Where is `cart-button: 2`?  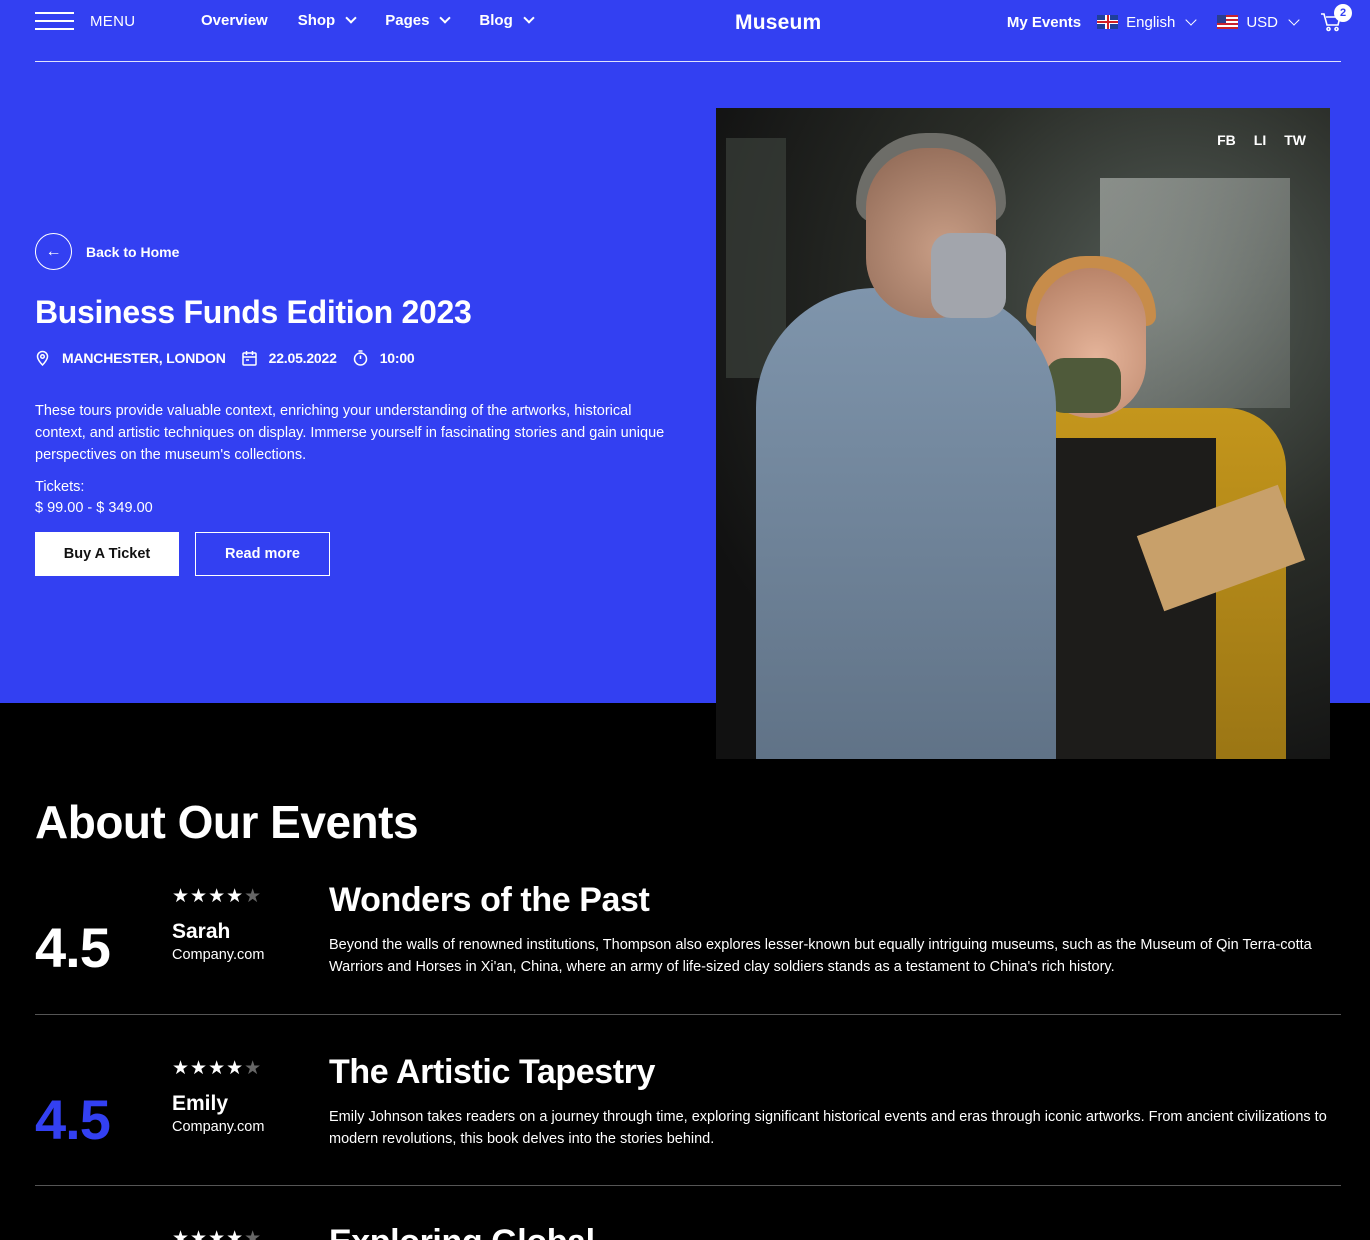 cart-button: 2 is located at coordinates (1336, 18).